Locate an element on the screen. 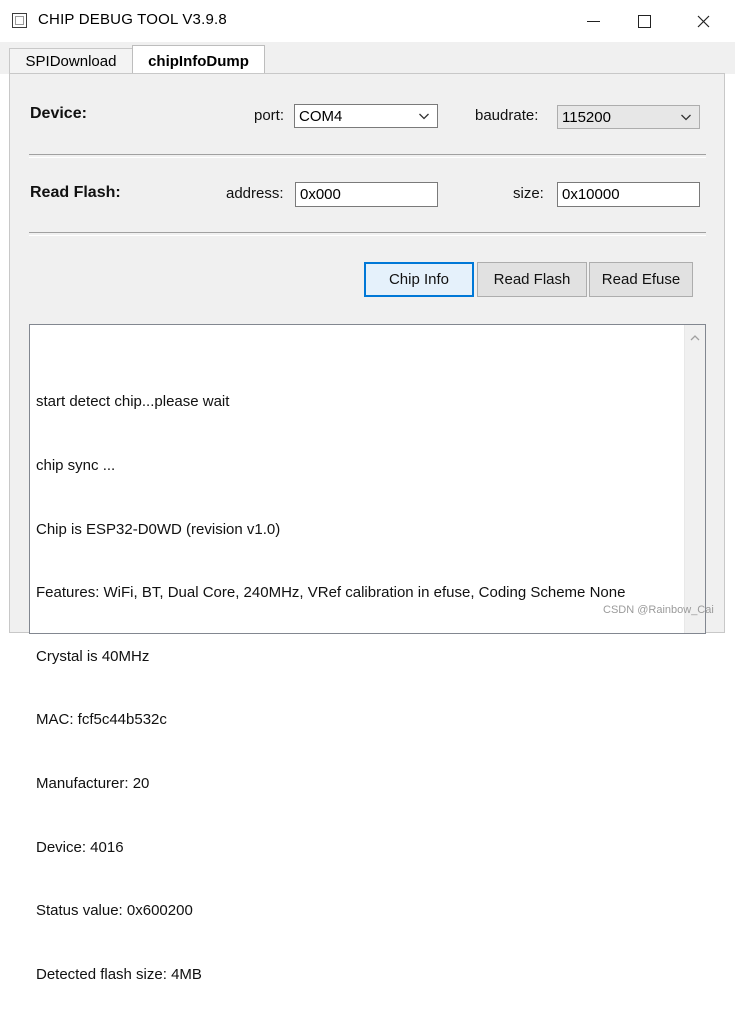 This screenshot has height=1028, width=735. log-line: Crystal is 40MHz is located at coordinates (93, 656).